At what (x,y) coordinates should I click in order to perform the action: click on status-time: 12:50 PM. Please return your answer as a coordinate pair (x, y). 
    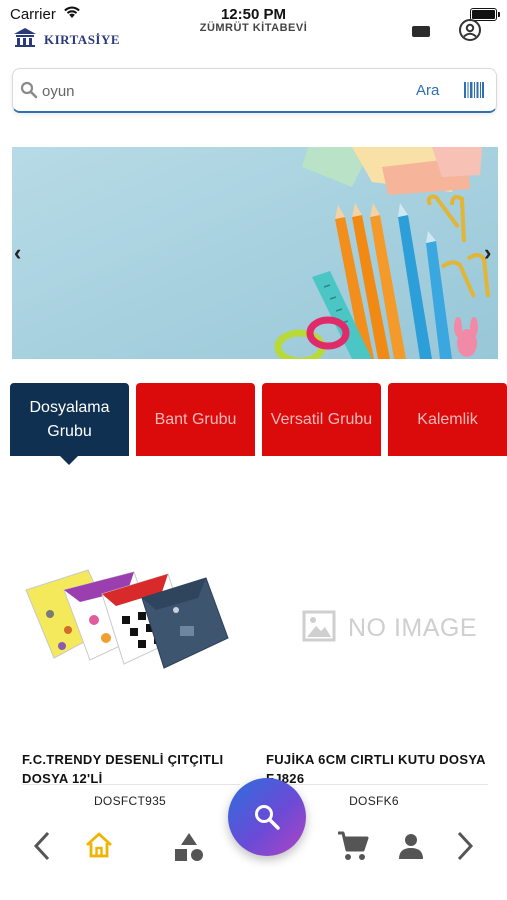
    Looking at the image, I should click on (253, 14).